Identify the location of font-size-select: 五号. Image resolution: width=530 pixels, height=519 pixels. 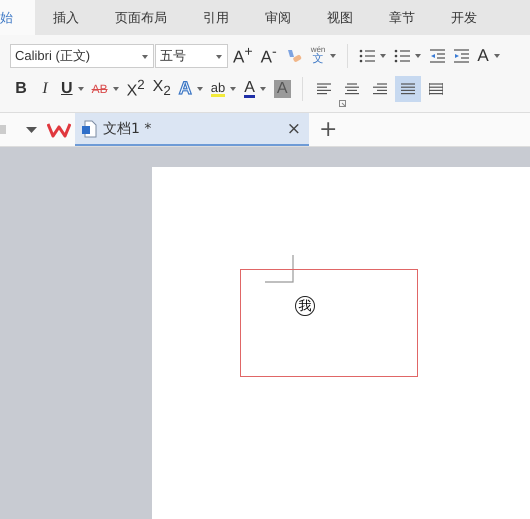
(191, 56).